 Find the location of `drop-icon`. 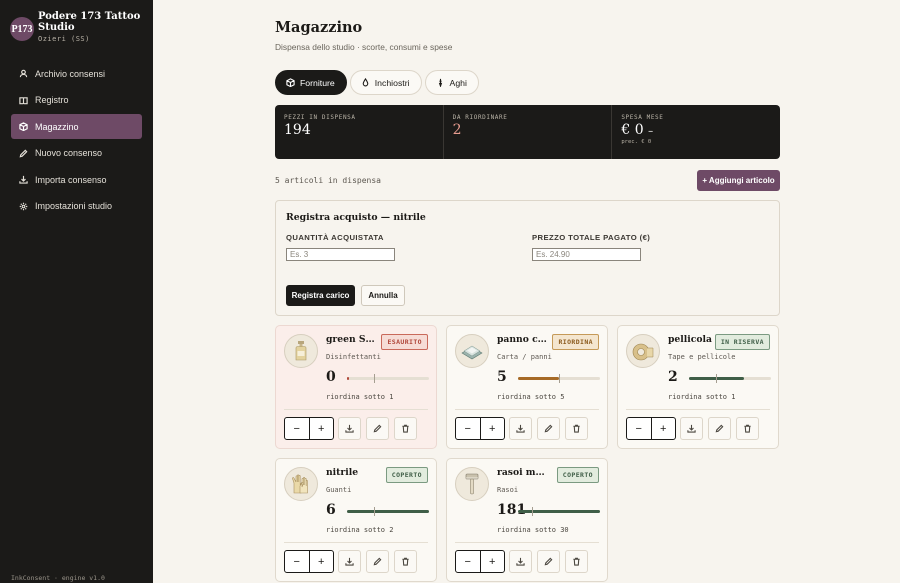

drop-icon is located at coordinates (365, 82).